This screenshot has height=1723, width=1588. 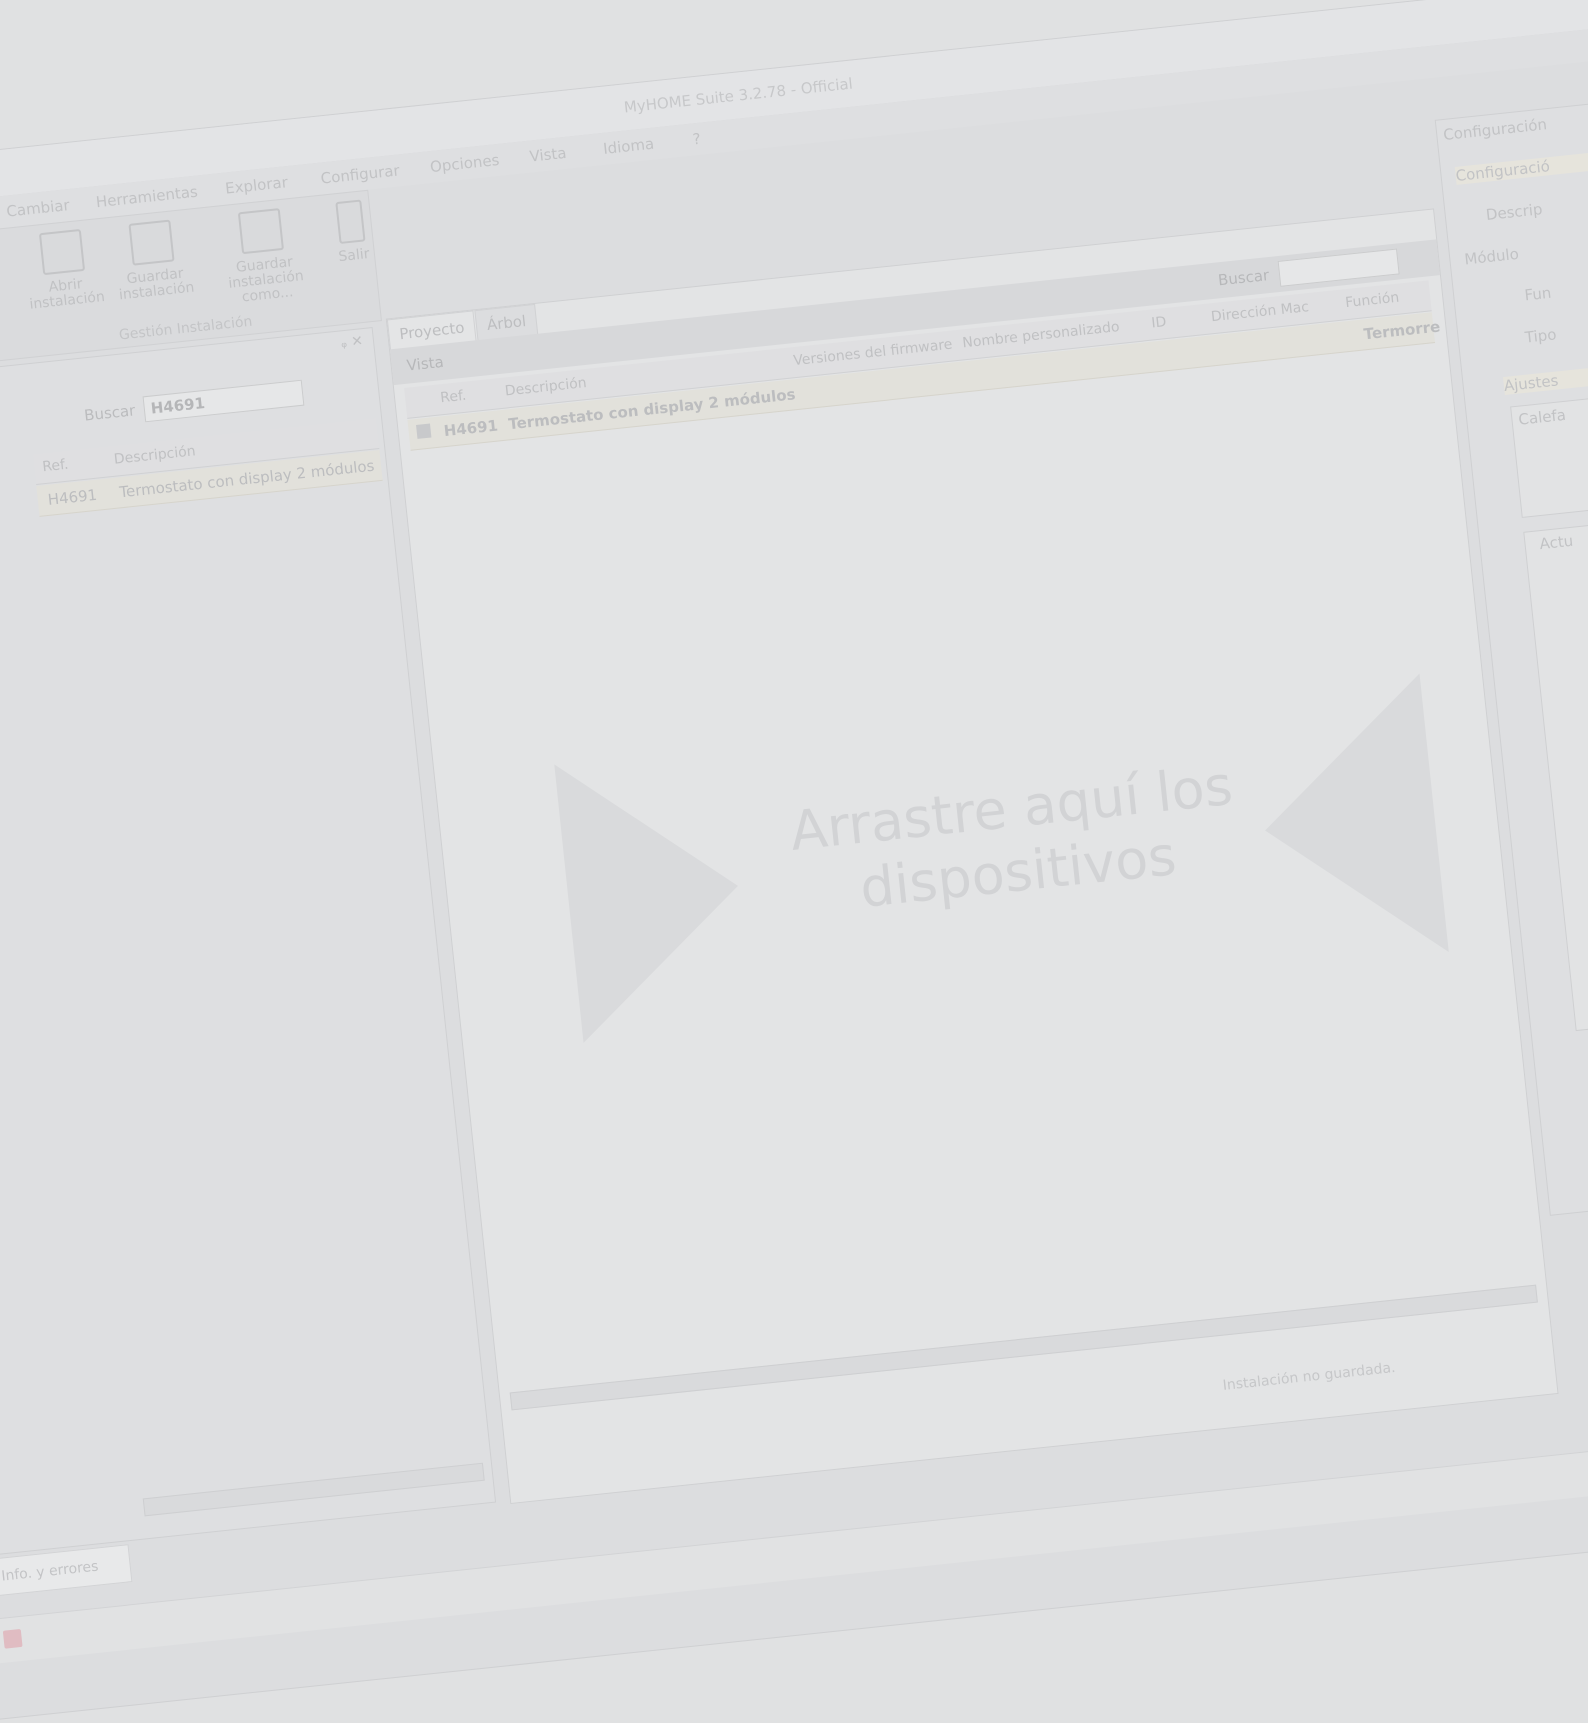 I want to click on folder-icon, so click(x=62, y=252).